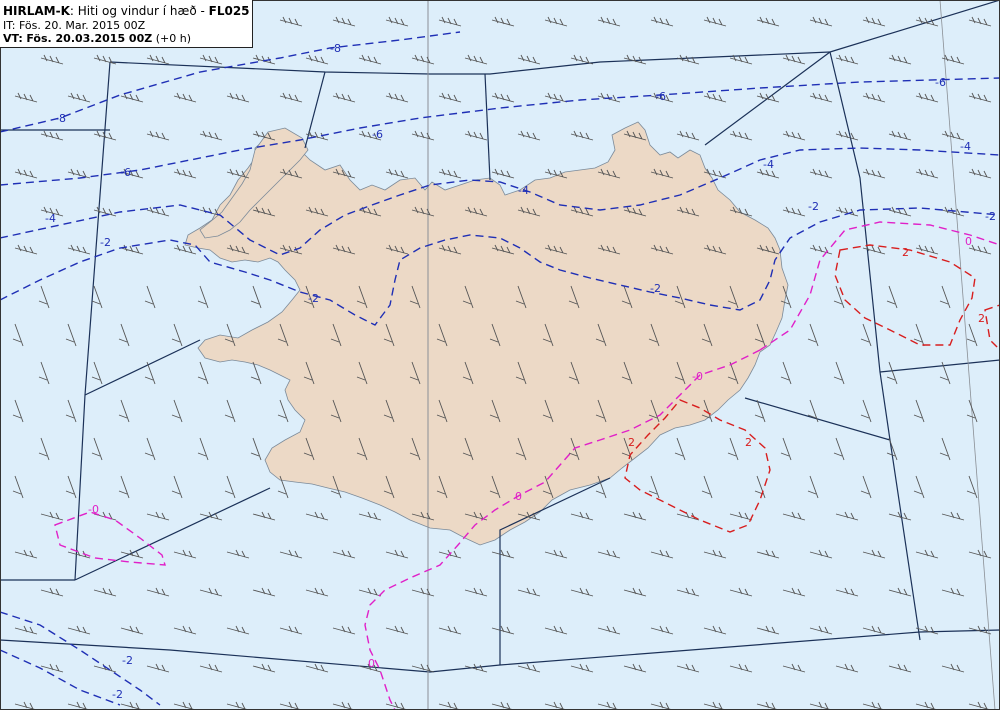 This screenshot has height=710, width=1000. What do you see at coordinates (82, 25) in the screenshot?
I see `init-time: Fös. 20. Mar. 2015 00Z` at bounding box center [82, 25].